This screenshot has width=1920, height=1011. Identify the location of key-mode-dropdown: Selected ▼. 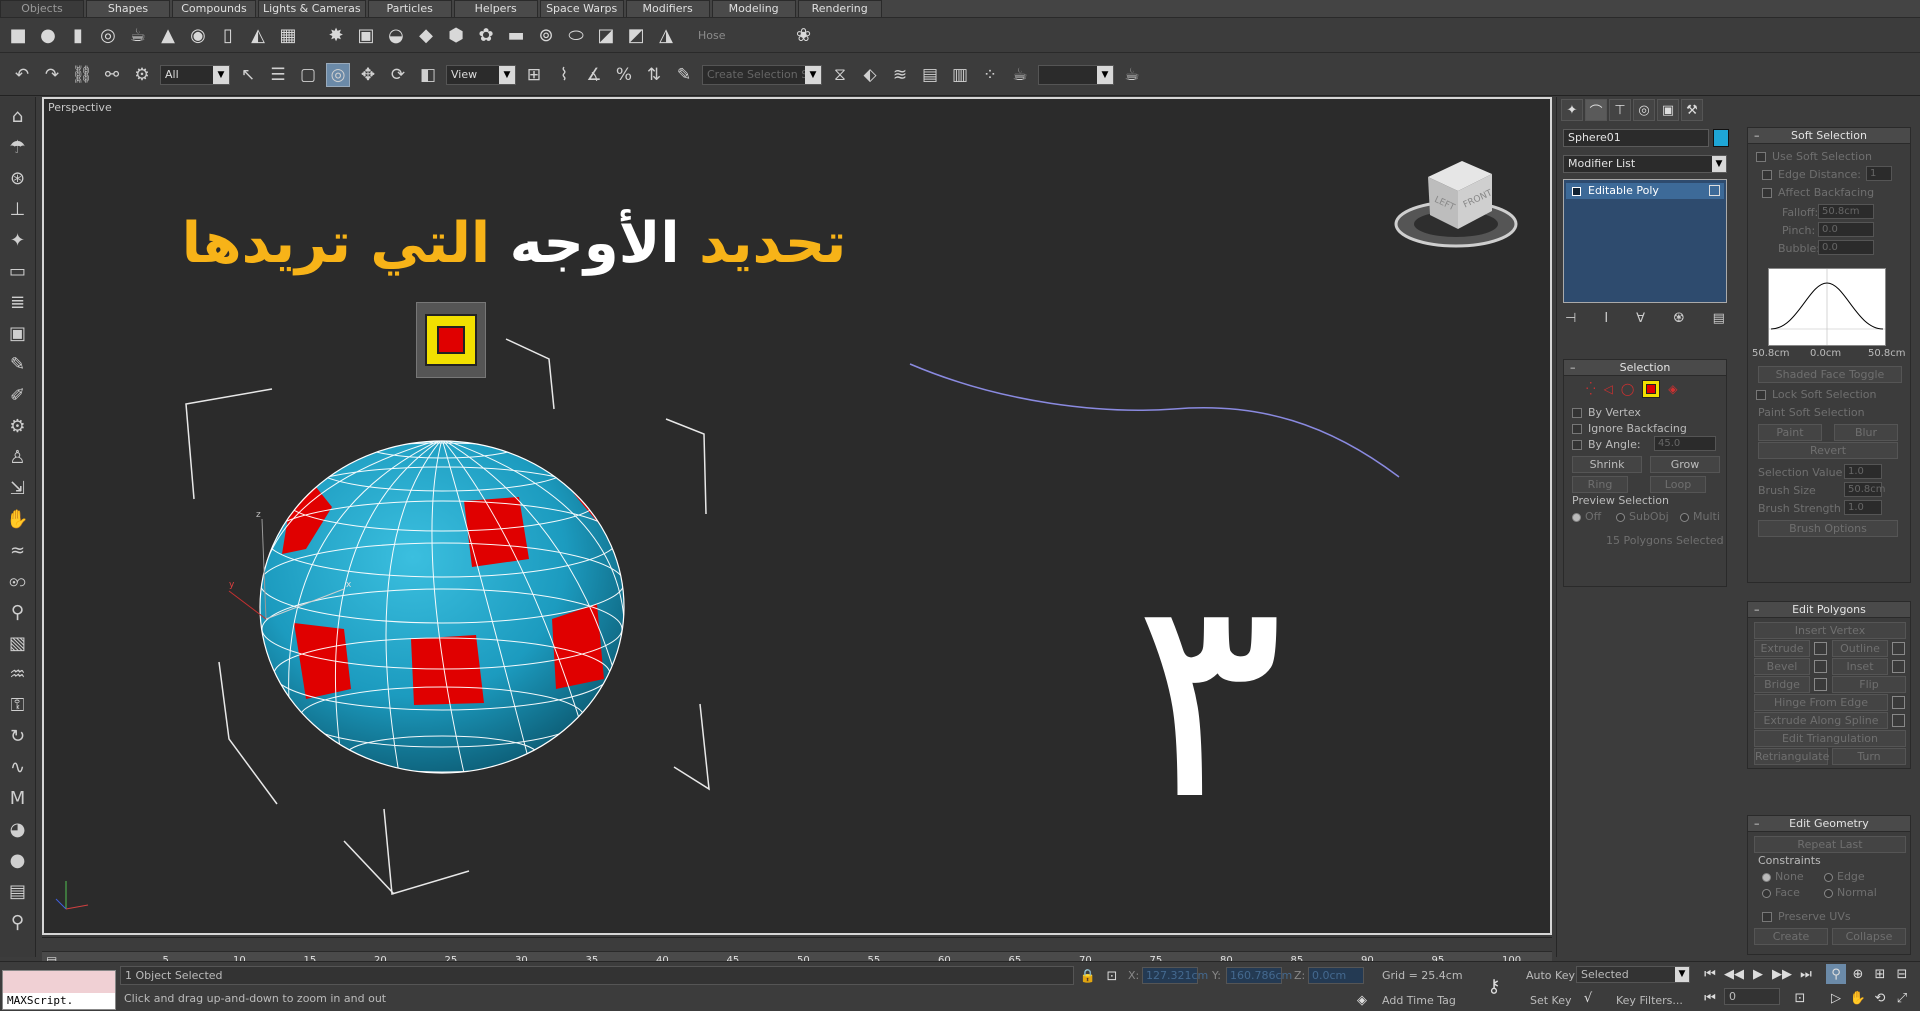
(1633, 974).